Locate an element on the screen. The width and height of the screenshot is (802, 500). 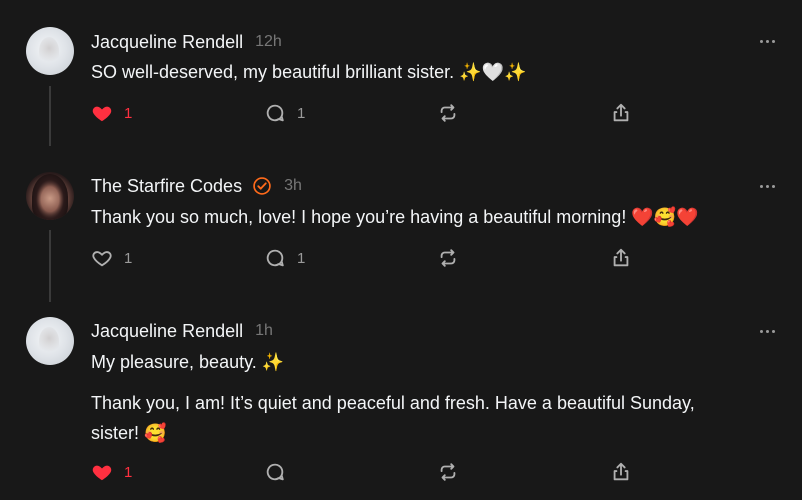
verified-badge-icon is located at coordinates (262, 186).